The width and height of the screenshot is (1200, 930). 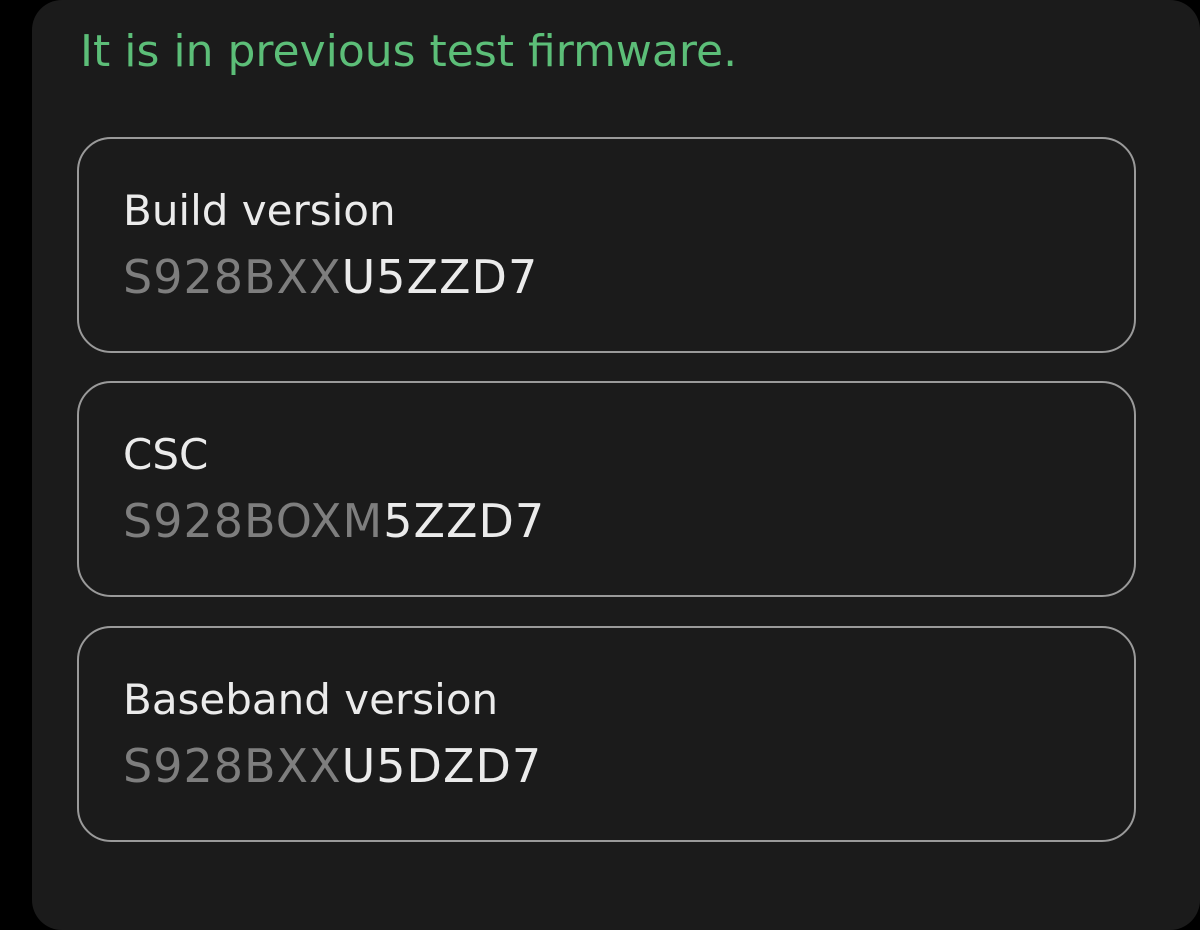 I want to click on baseband-version-value-prefix: S928BXX, so click(x=232, y=766).